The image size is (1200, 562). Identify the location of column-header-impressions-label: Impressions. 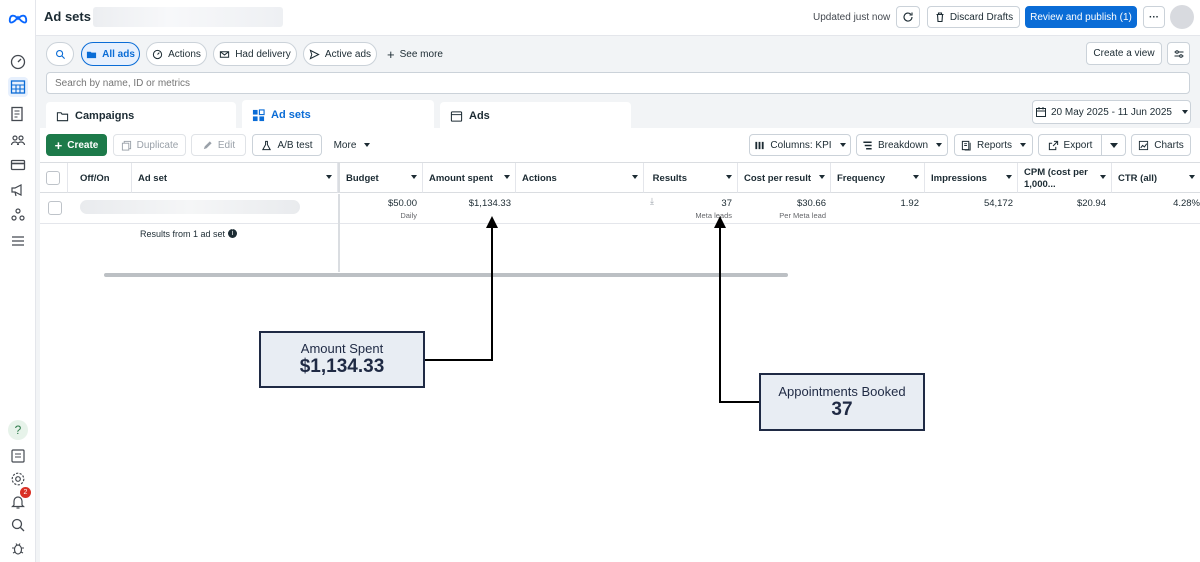
(959, 178).